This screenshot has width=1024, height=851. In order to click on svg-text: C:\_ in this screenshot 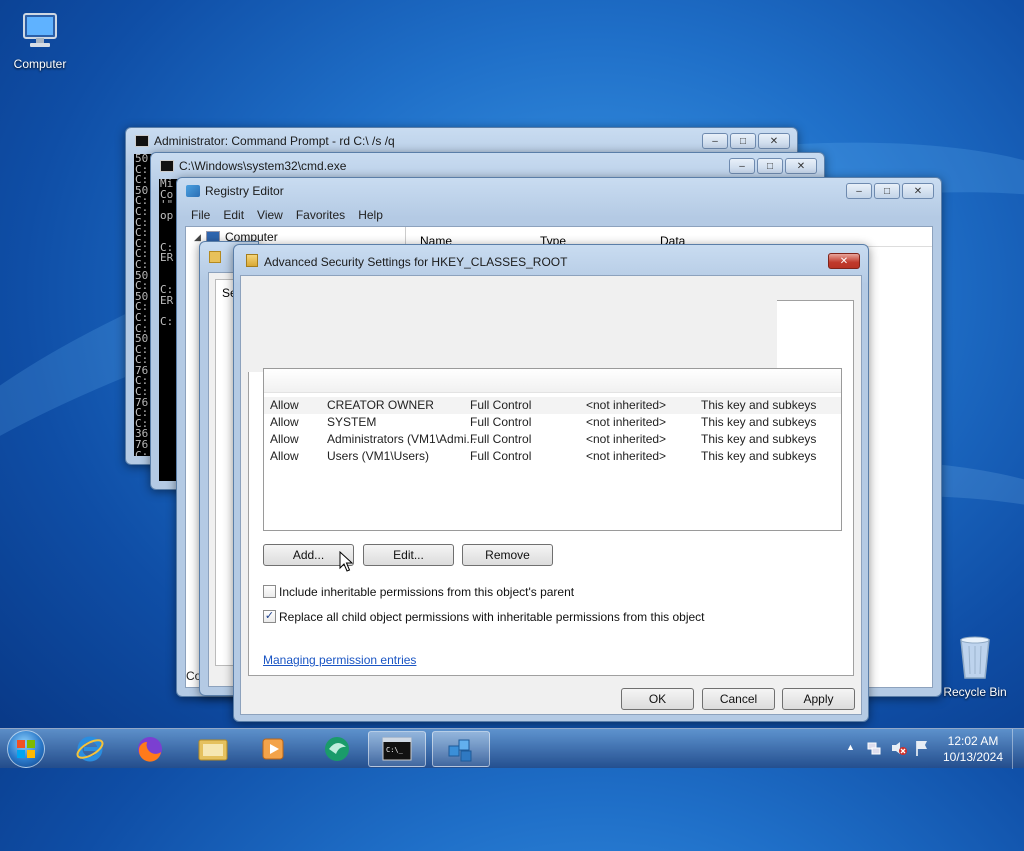, I will do `click(395, 750)`.